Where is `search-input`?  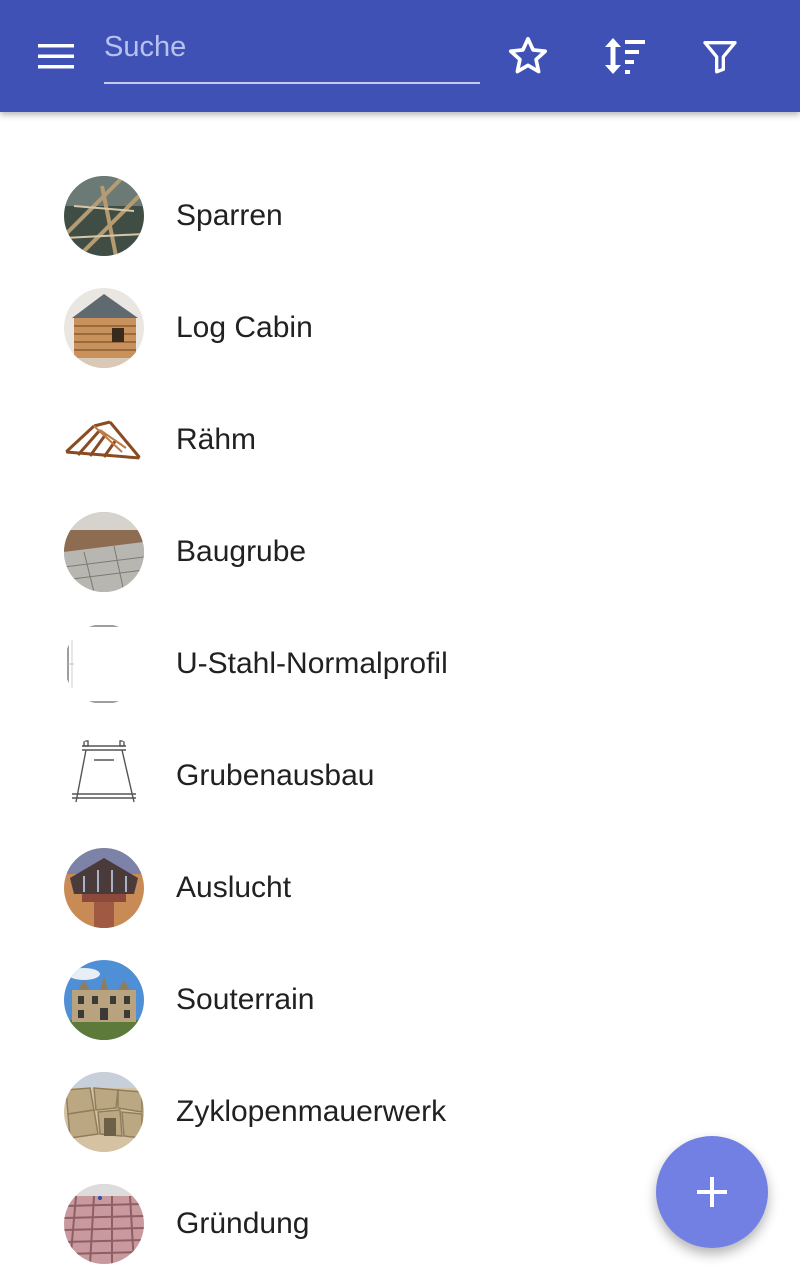 search-input is located at coordinates (292, 47).